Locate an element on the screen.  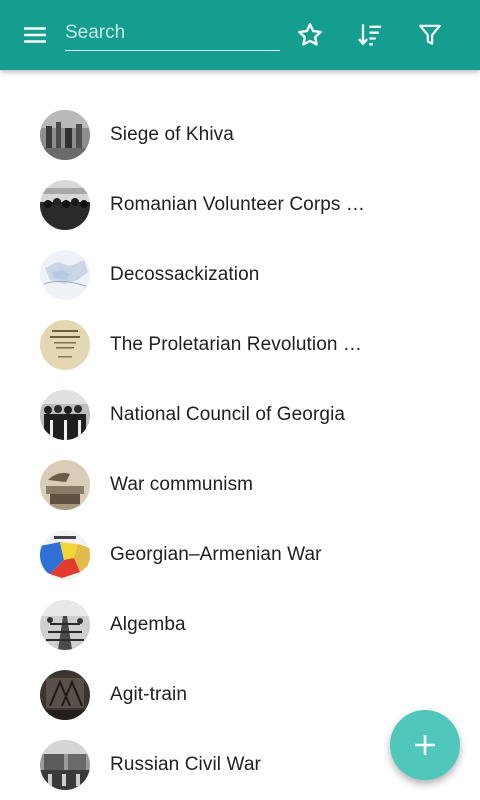
sort-icon is located at coordinates (370, 35).